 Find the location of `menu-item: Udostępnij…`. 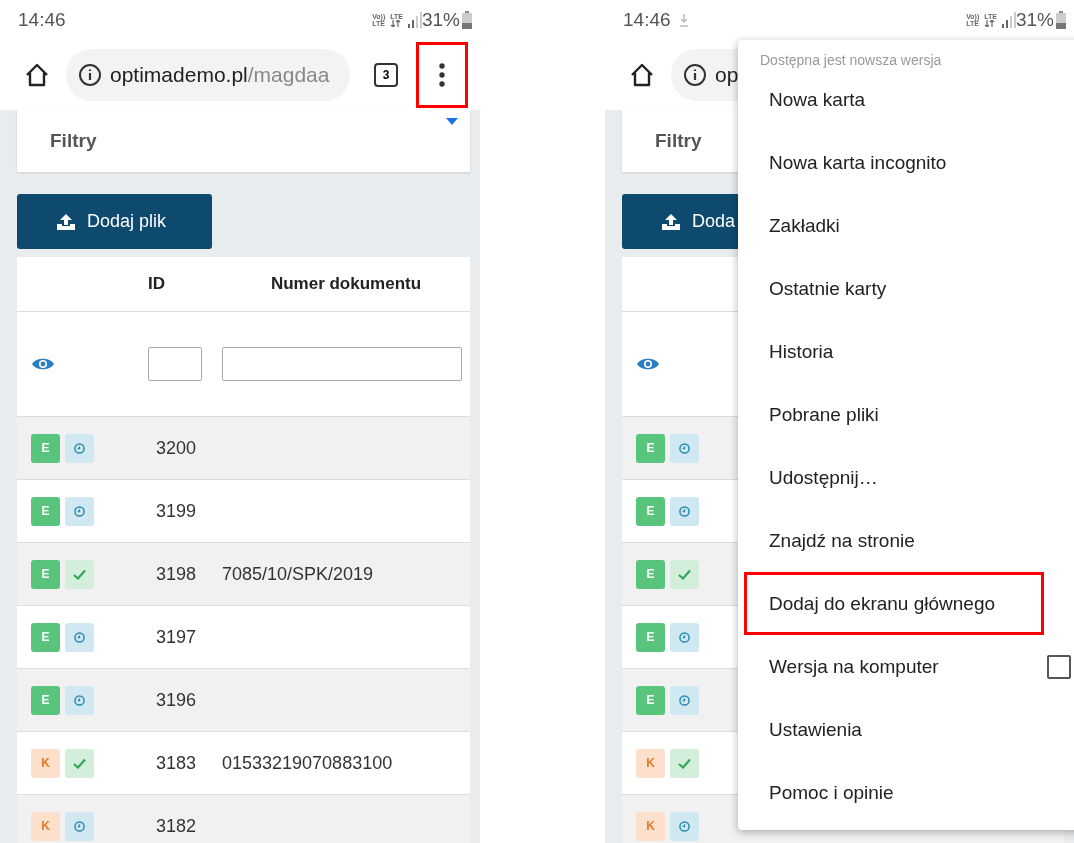

menu-item: Udostępnij… is located at coordinates (894, 477).